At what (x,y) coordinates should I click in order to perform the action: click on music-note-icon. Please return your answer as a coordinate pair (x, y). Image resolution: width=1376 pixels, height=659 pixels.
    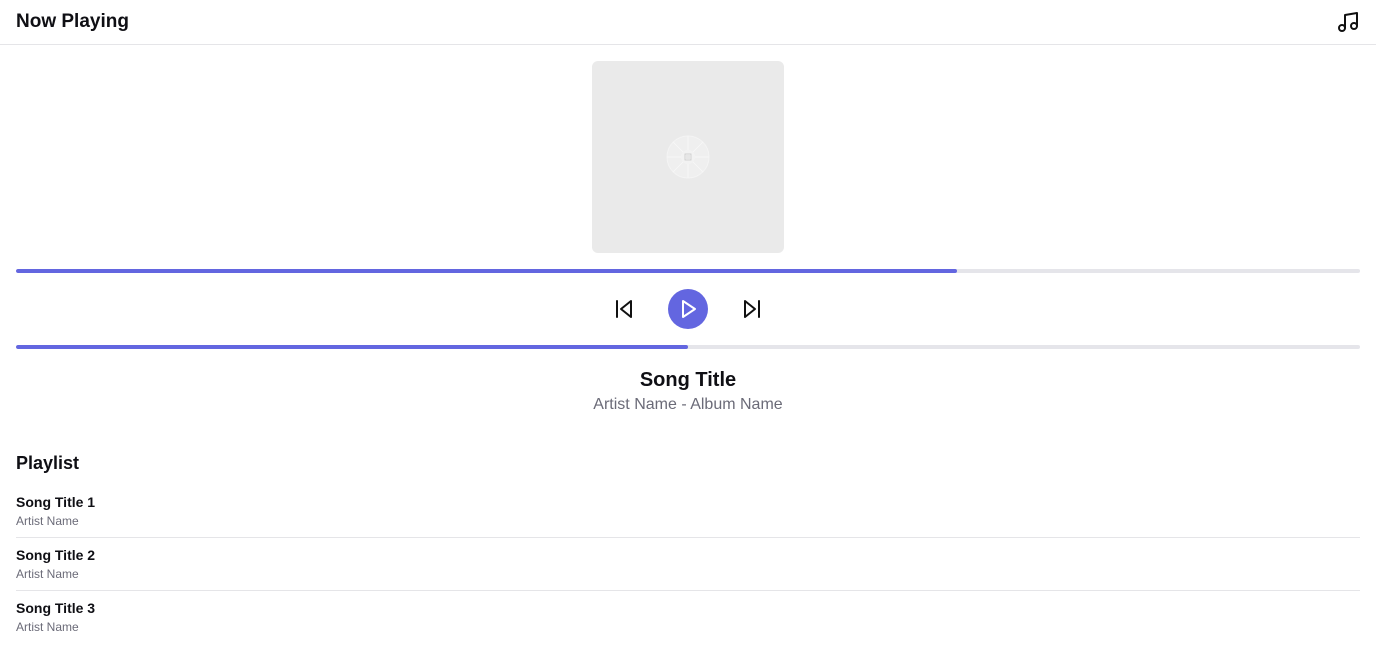
    Looking at the image, I should click on (1348, 22).